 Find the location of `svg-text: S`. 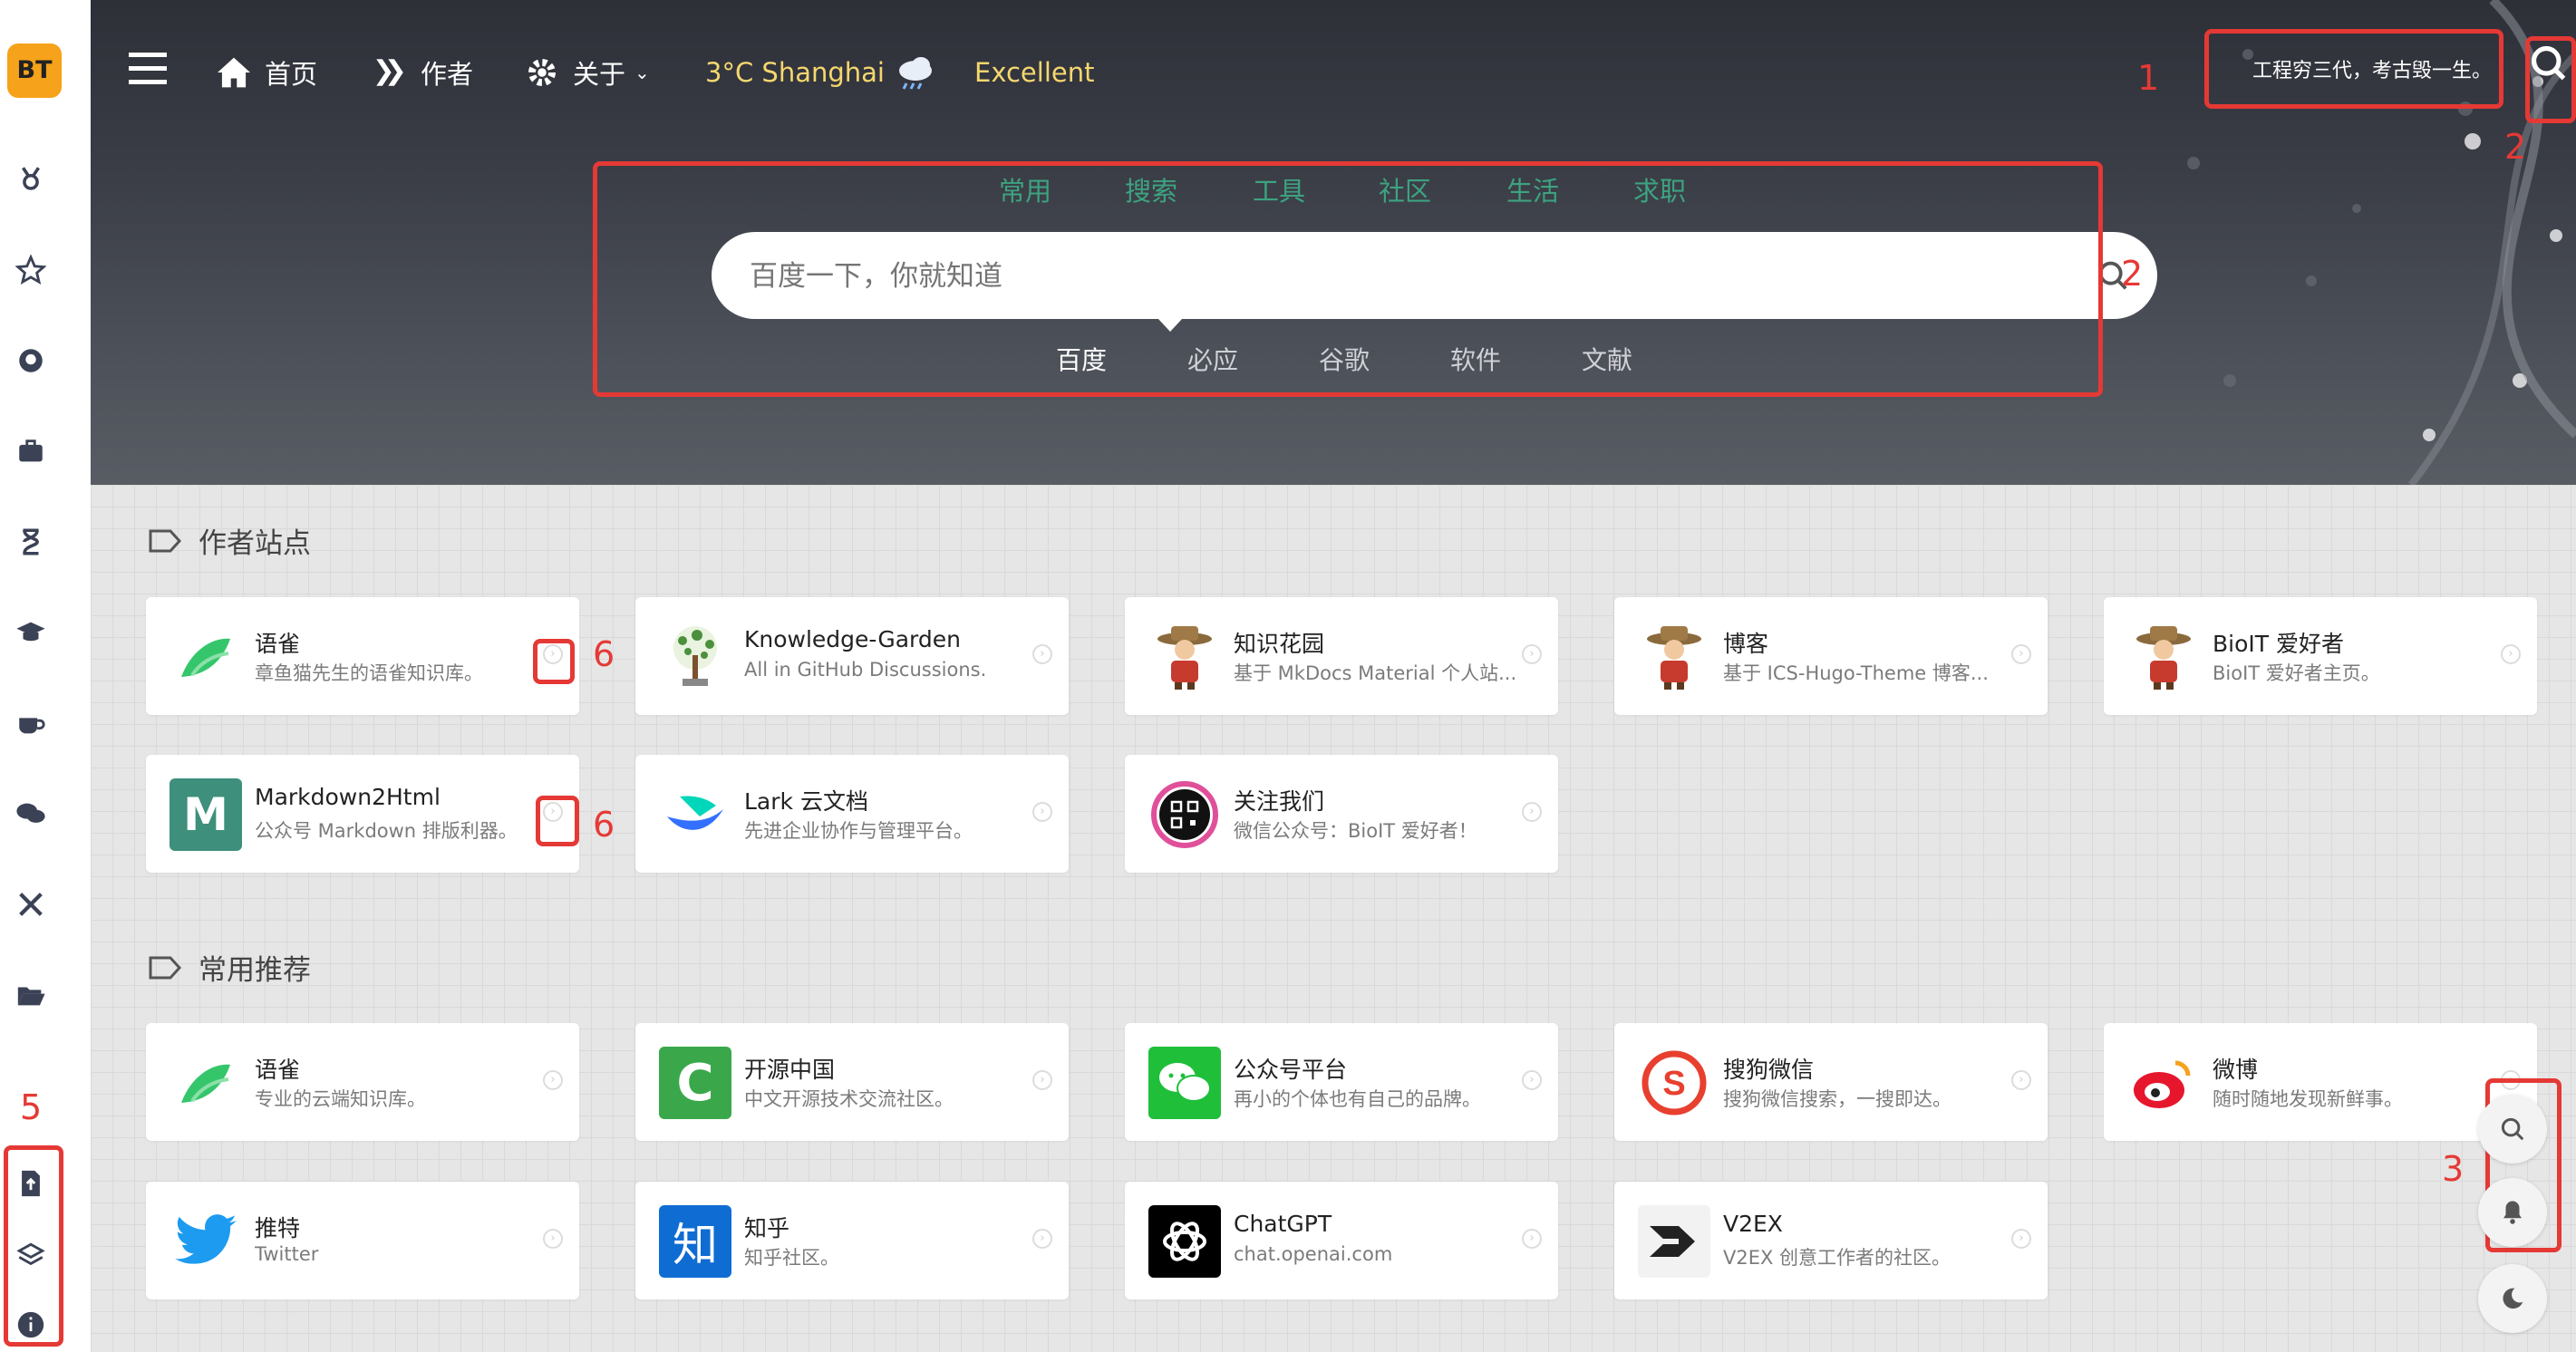

svg-text: S is located at coordinates (1673, 1084).